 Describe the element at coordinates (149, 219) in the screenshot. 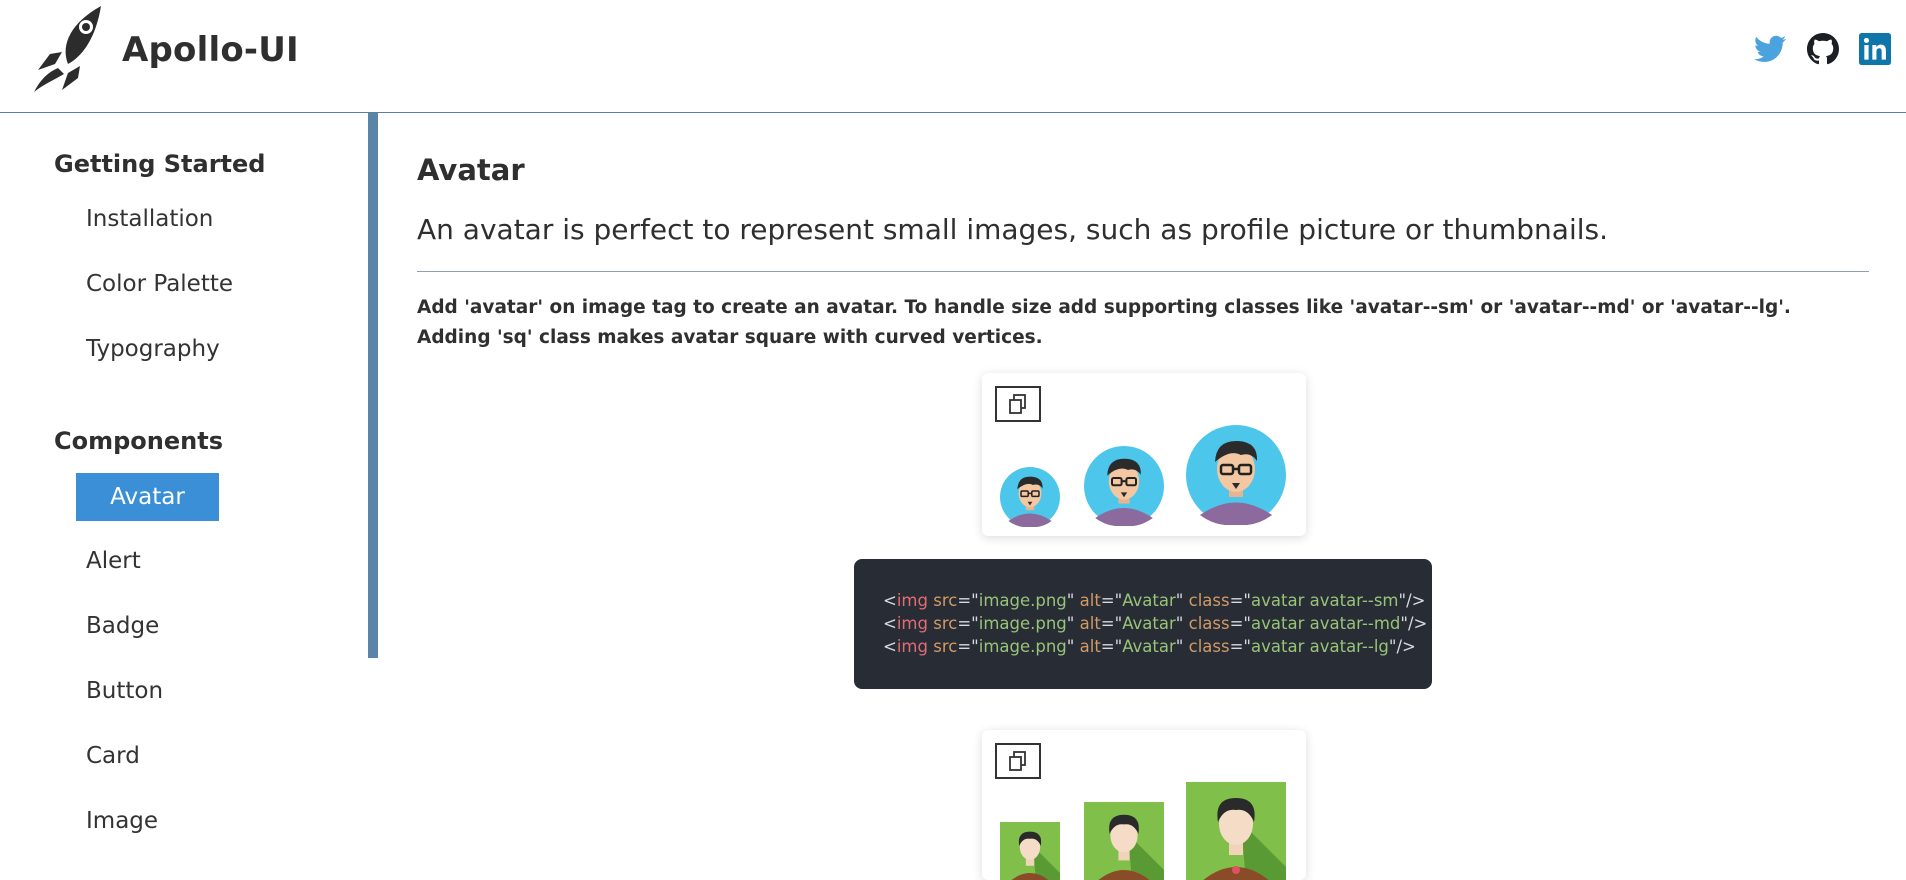

I see `sidebar-item-installation: Installation` at that location.